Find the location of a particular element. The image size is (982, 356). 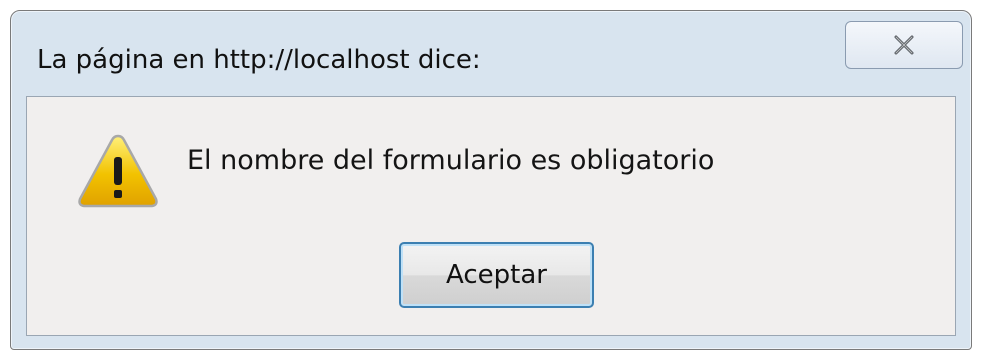

dialog-title: La página en http://localhost dice: is located at coordinates (259, 60).